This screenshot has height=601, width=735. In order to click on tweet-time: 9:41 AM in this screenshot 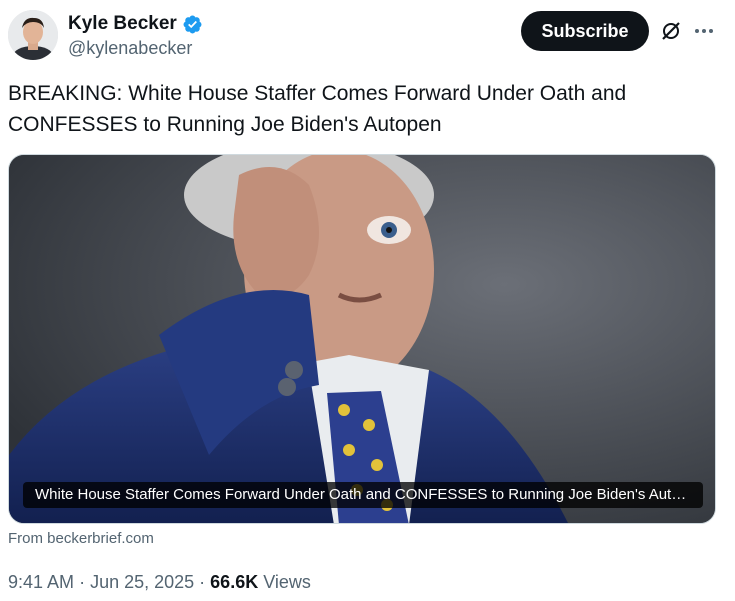, I will do `click(41, 582)`.